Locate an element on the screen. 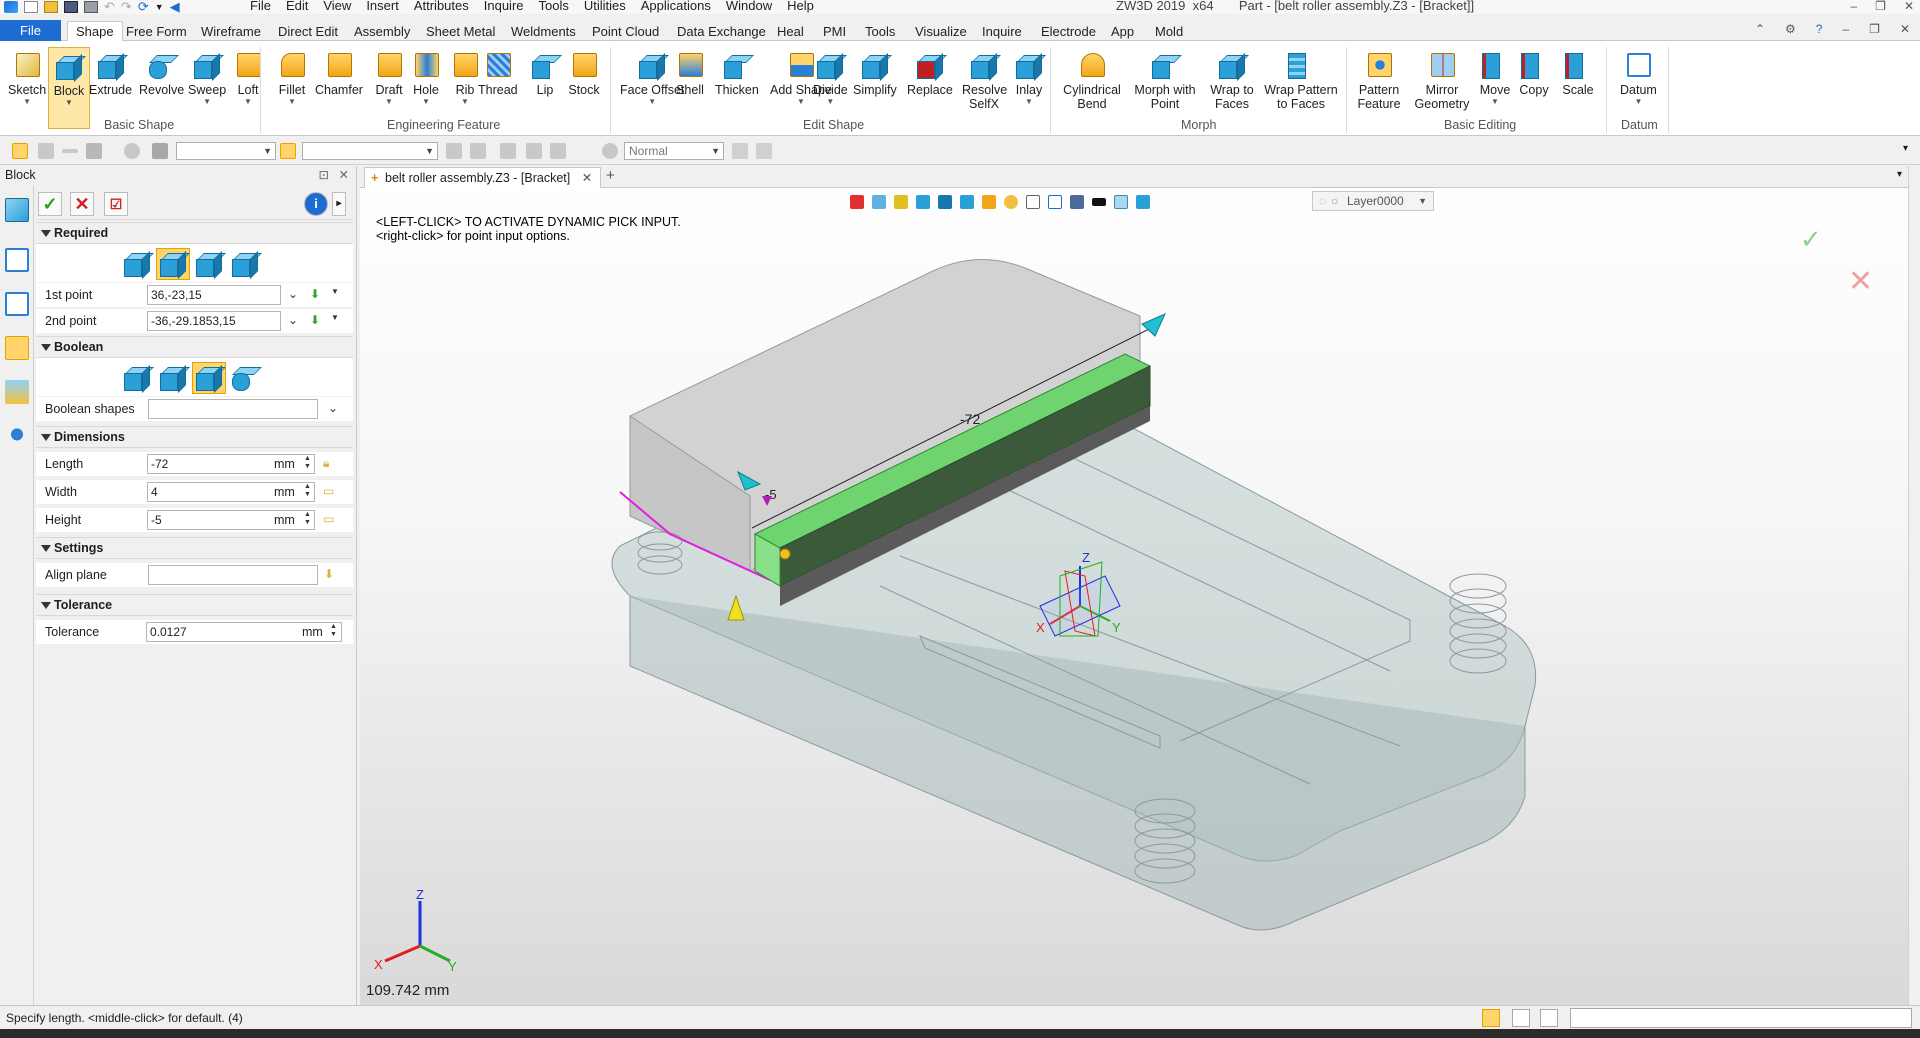 This screenshot has height=1038, width=1920. move-button: Move ▼ is located at coordinates (1495, 77).